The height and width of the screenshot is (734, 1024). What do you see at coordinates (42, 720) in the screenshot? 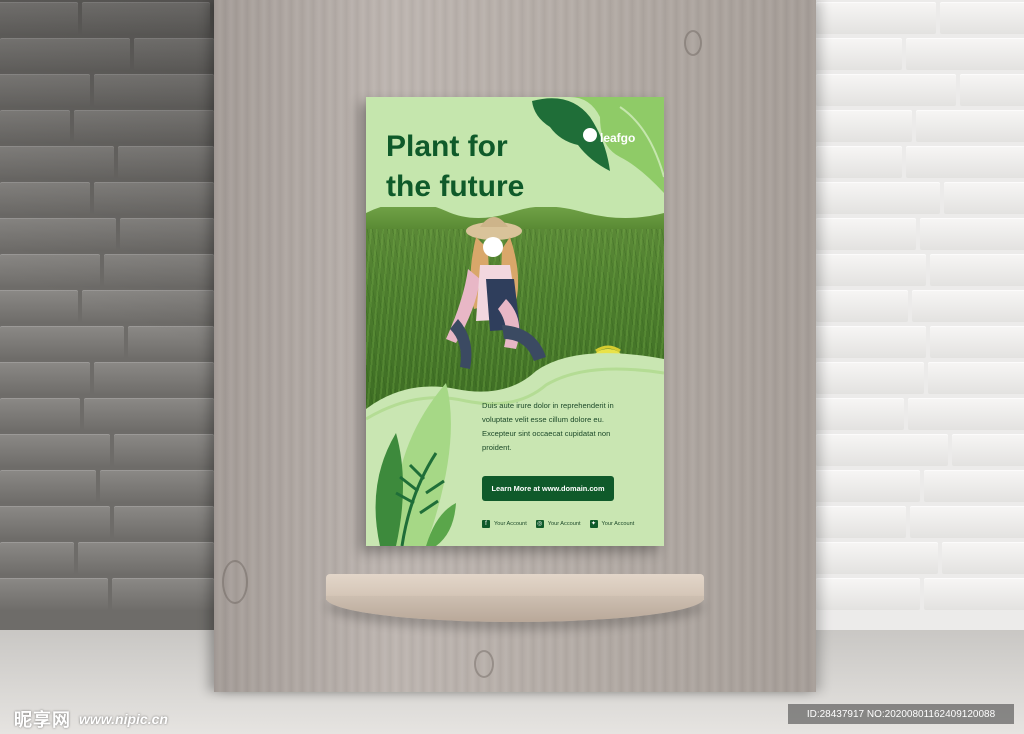
I see `site-logo: 昵享网` at bounding box center [42, 720].